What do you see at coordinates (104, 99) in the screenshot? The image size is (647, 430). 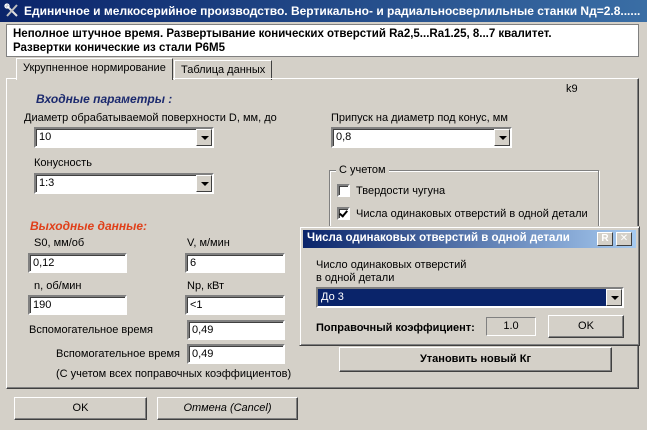 I see `input-section-title: Входные параметры :` at bounding box center [104, 99].